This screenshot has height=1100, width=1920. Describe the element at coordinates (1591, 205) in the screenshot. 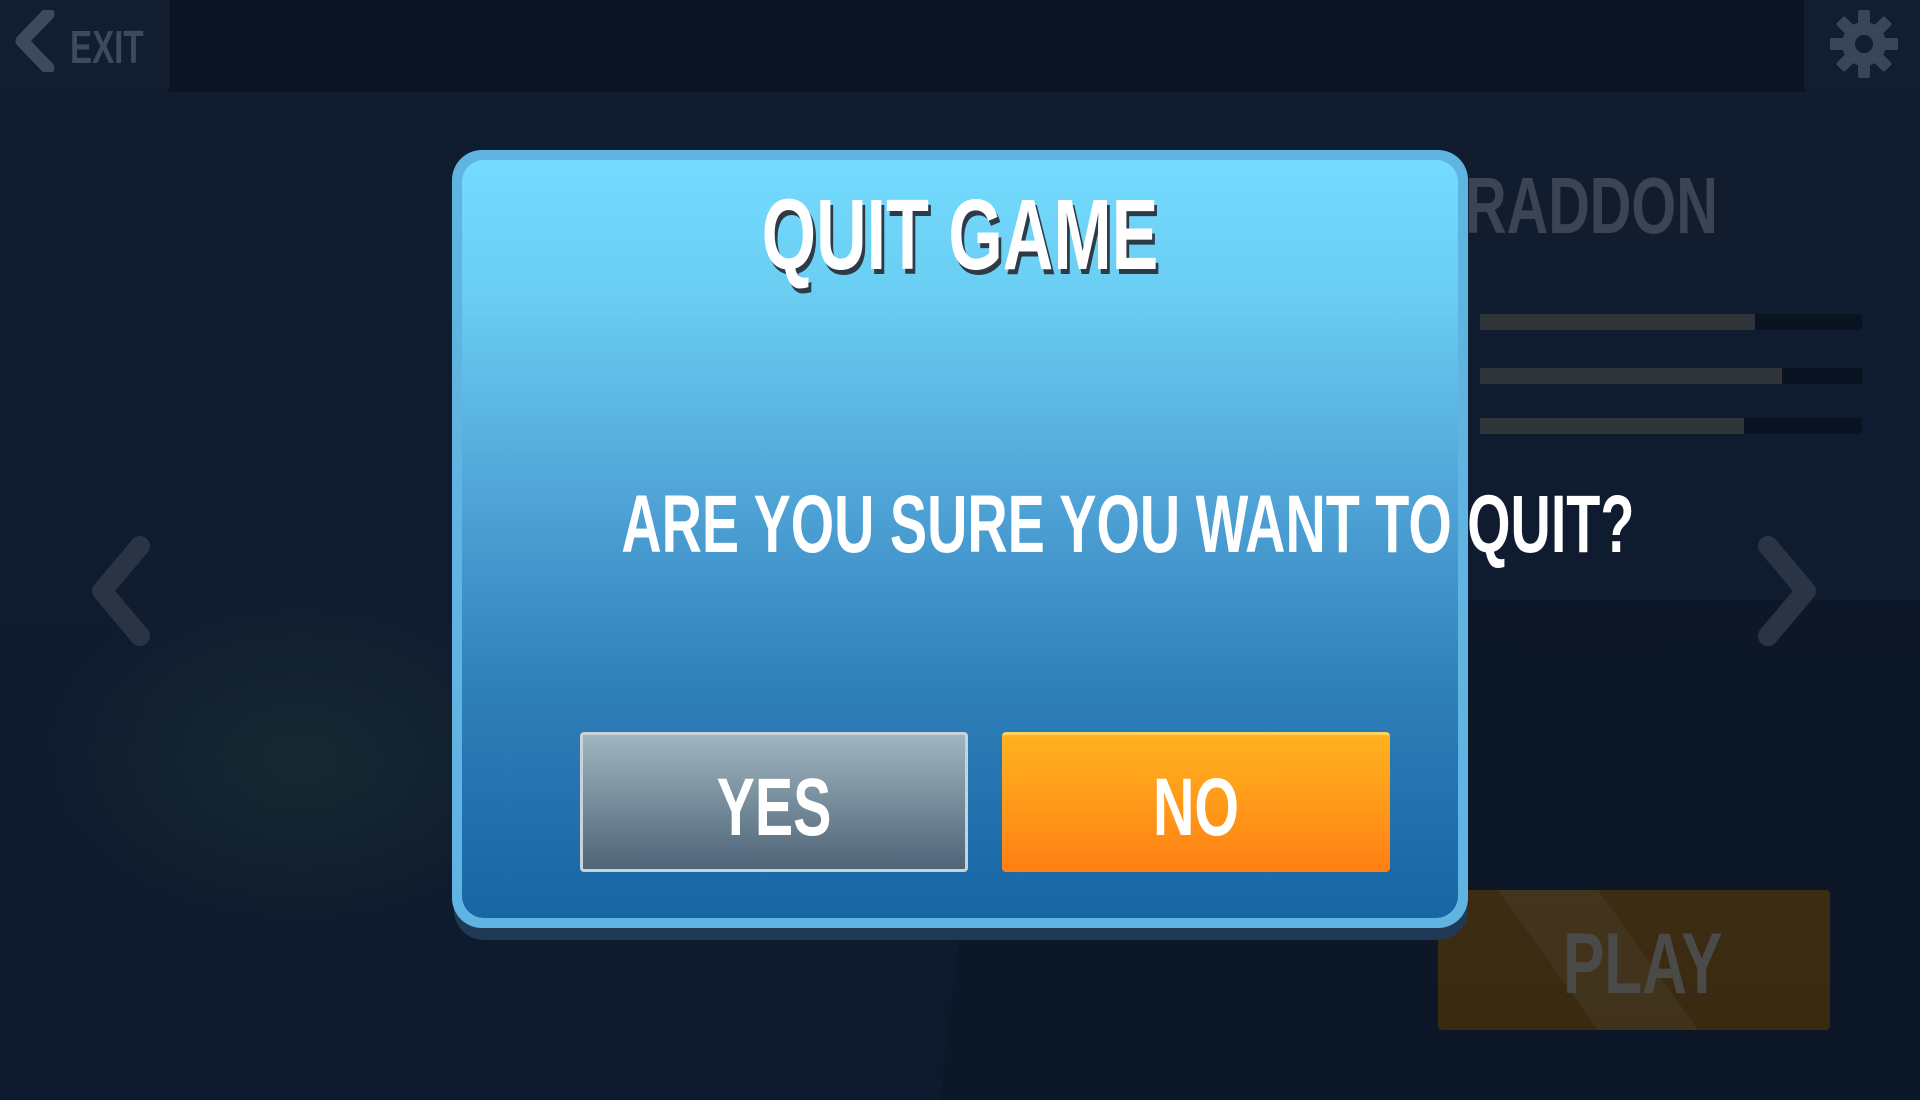

I see `hero-name: RADDON` at that location.